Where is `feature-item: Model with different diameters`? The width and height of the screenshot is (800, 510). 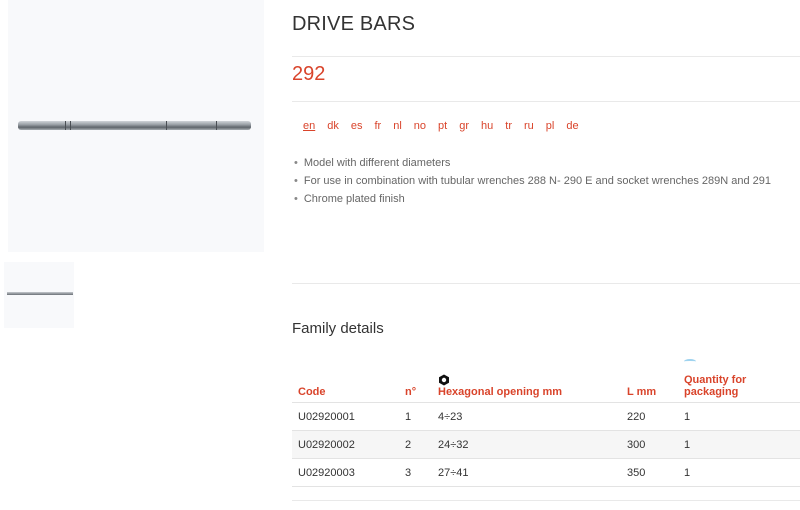
feature-item: Model with different diameters is located at coordinates (531, 164).